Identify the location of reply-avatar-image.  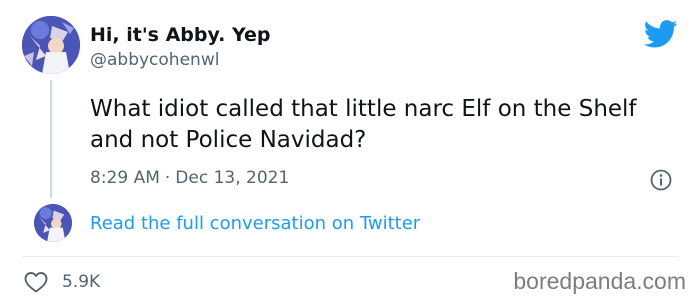
(53, 223).